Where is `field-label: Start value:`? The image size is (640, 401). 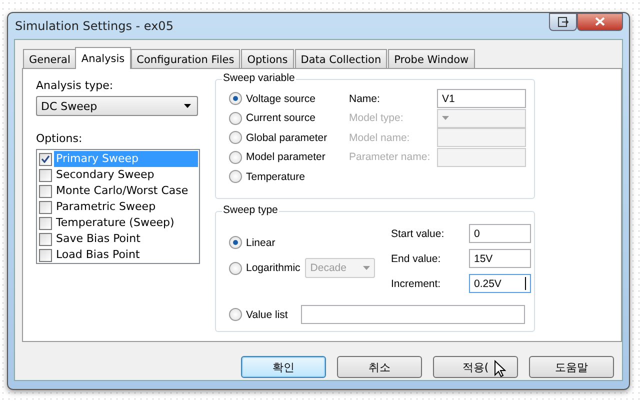 field-label: Start value: is located at coordinates (418, 234).